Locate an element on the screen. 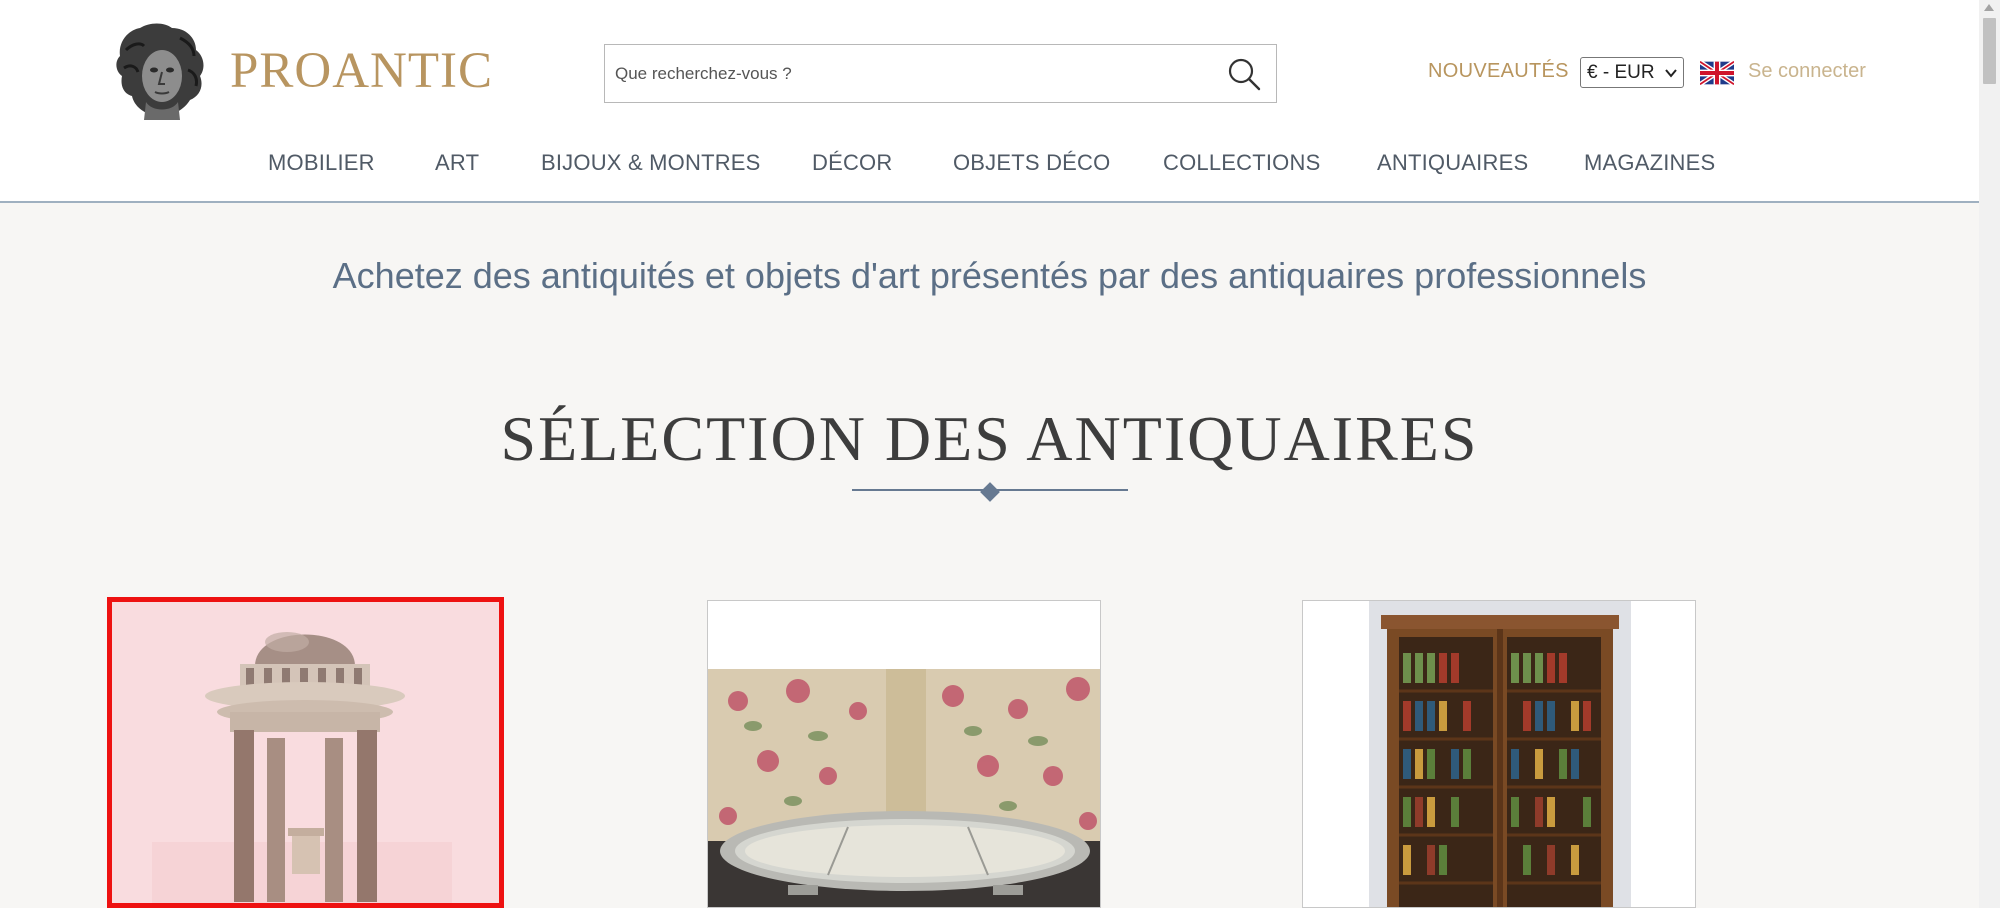 The width and height of the screenshot is (2000, 908). title-divider-diamond is located at coordinates (990, 492).